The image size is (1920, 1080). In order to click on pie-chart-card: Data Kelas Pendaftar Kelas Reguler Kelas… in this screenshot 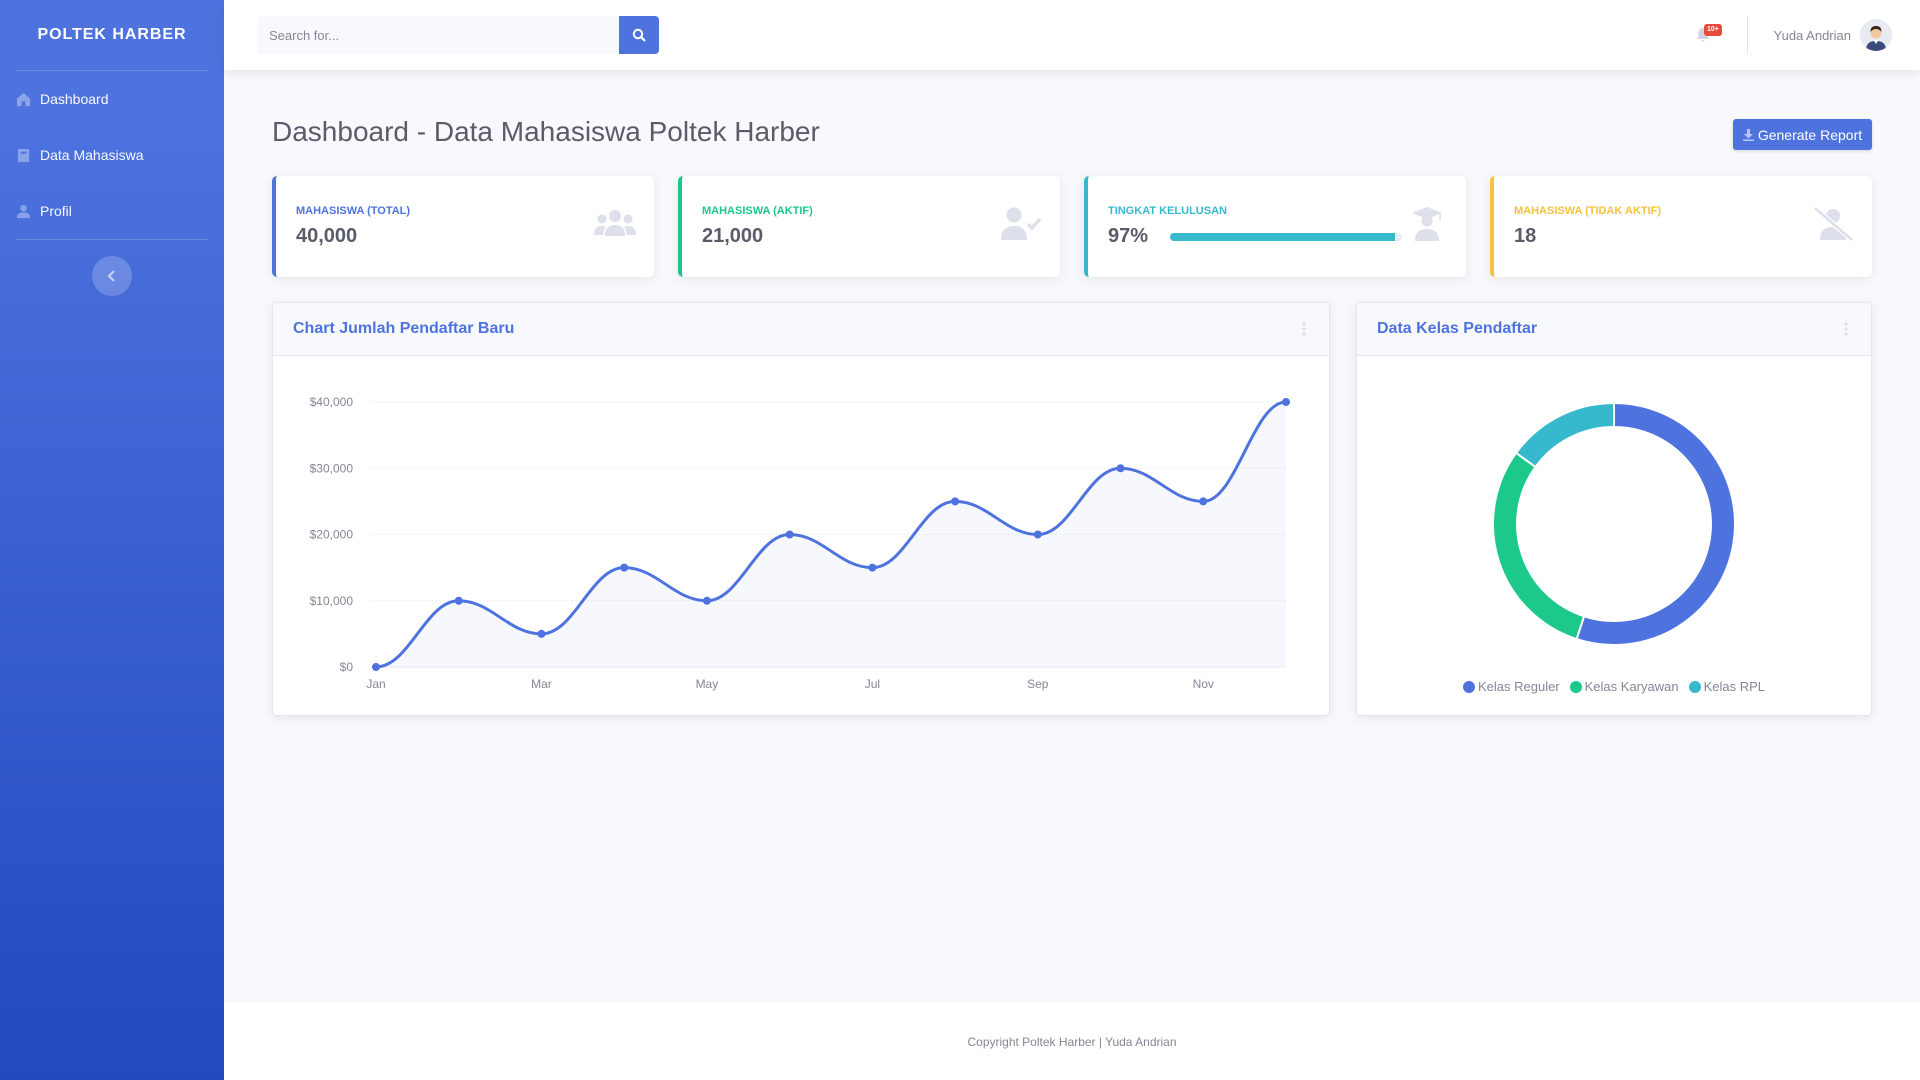, I will do `click(1614, 509)`.